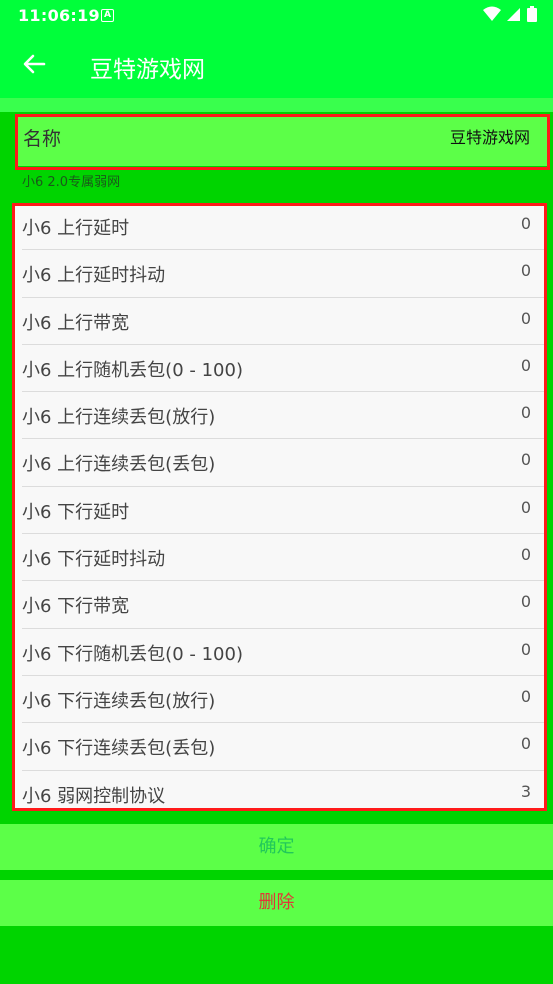 The height and width of the screenshot is (984, 553). Describe the element at coordinates (284, 747) in the screenshot. I see `list-item: 小6 下行连续丢包(丢包) 0` at that location.